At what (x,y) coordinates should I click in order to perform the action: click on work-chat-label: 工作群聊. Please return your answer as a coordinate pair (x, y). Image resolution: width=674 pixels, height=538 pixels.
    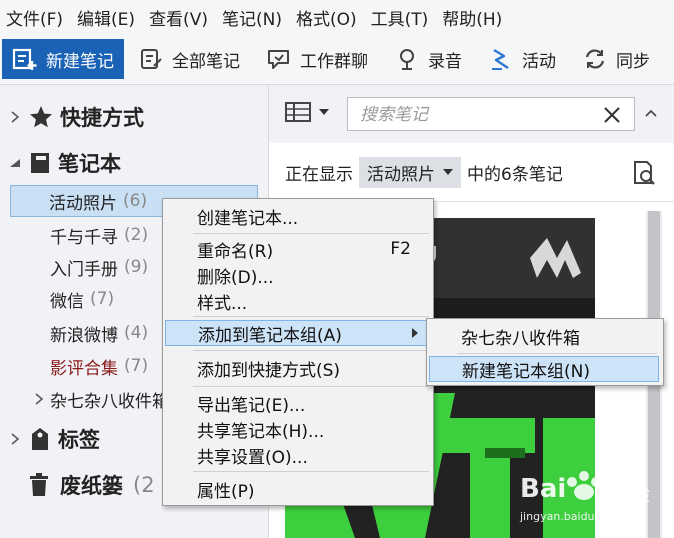
    Looking at the image, I should click on (334, 61).